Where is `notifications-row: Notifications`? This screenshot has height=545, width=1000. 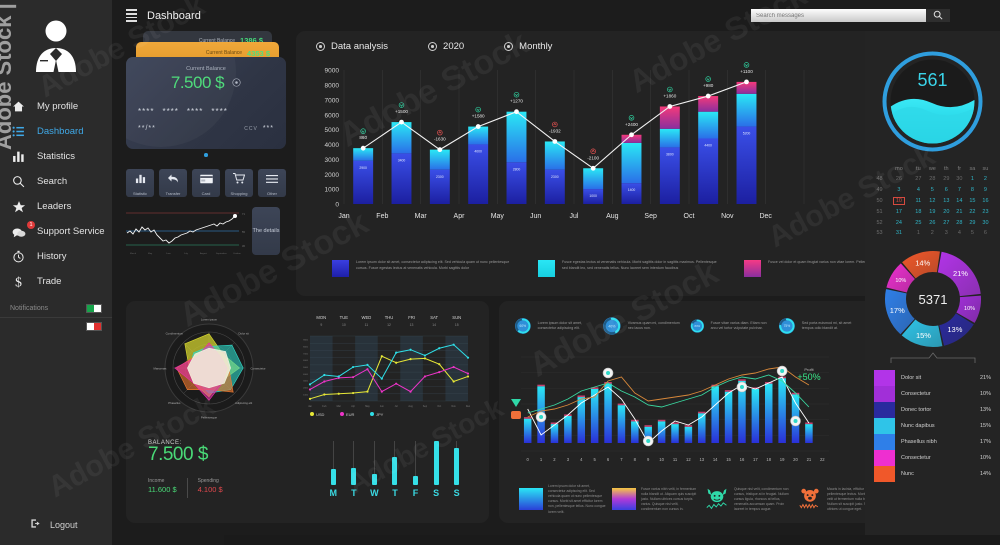 notifications-row: Notifications is located at coordinates (56, 309).